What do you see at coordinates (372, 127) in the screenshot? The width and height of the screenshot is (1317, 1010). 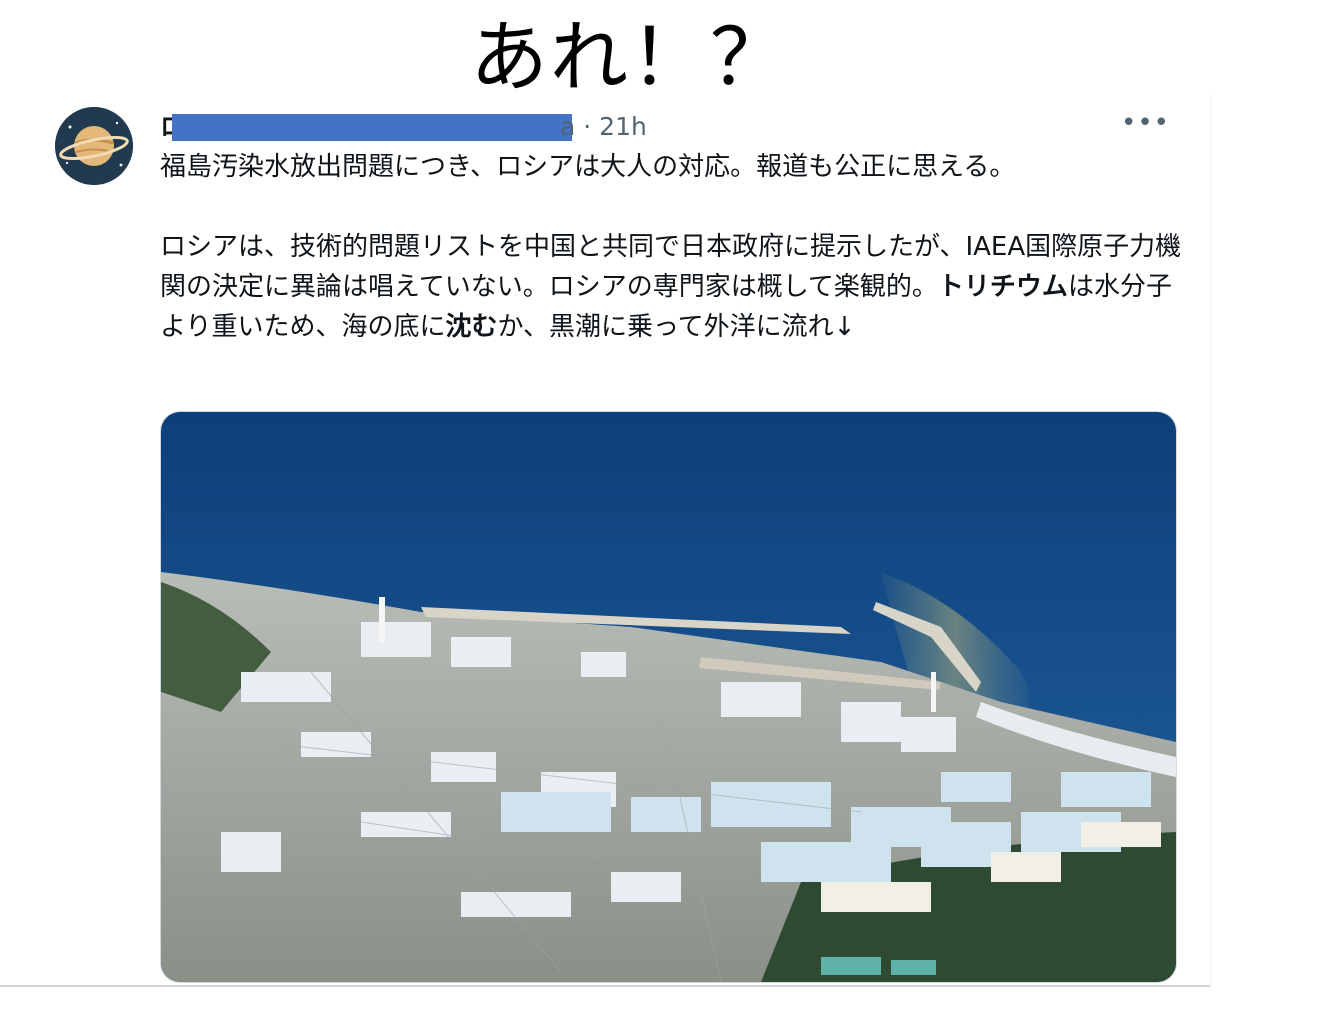 I see `redaction-box` at bounding box center [372, 127].